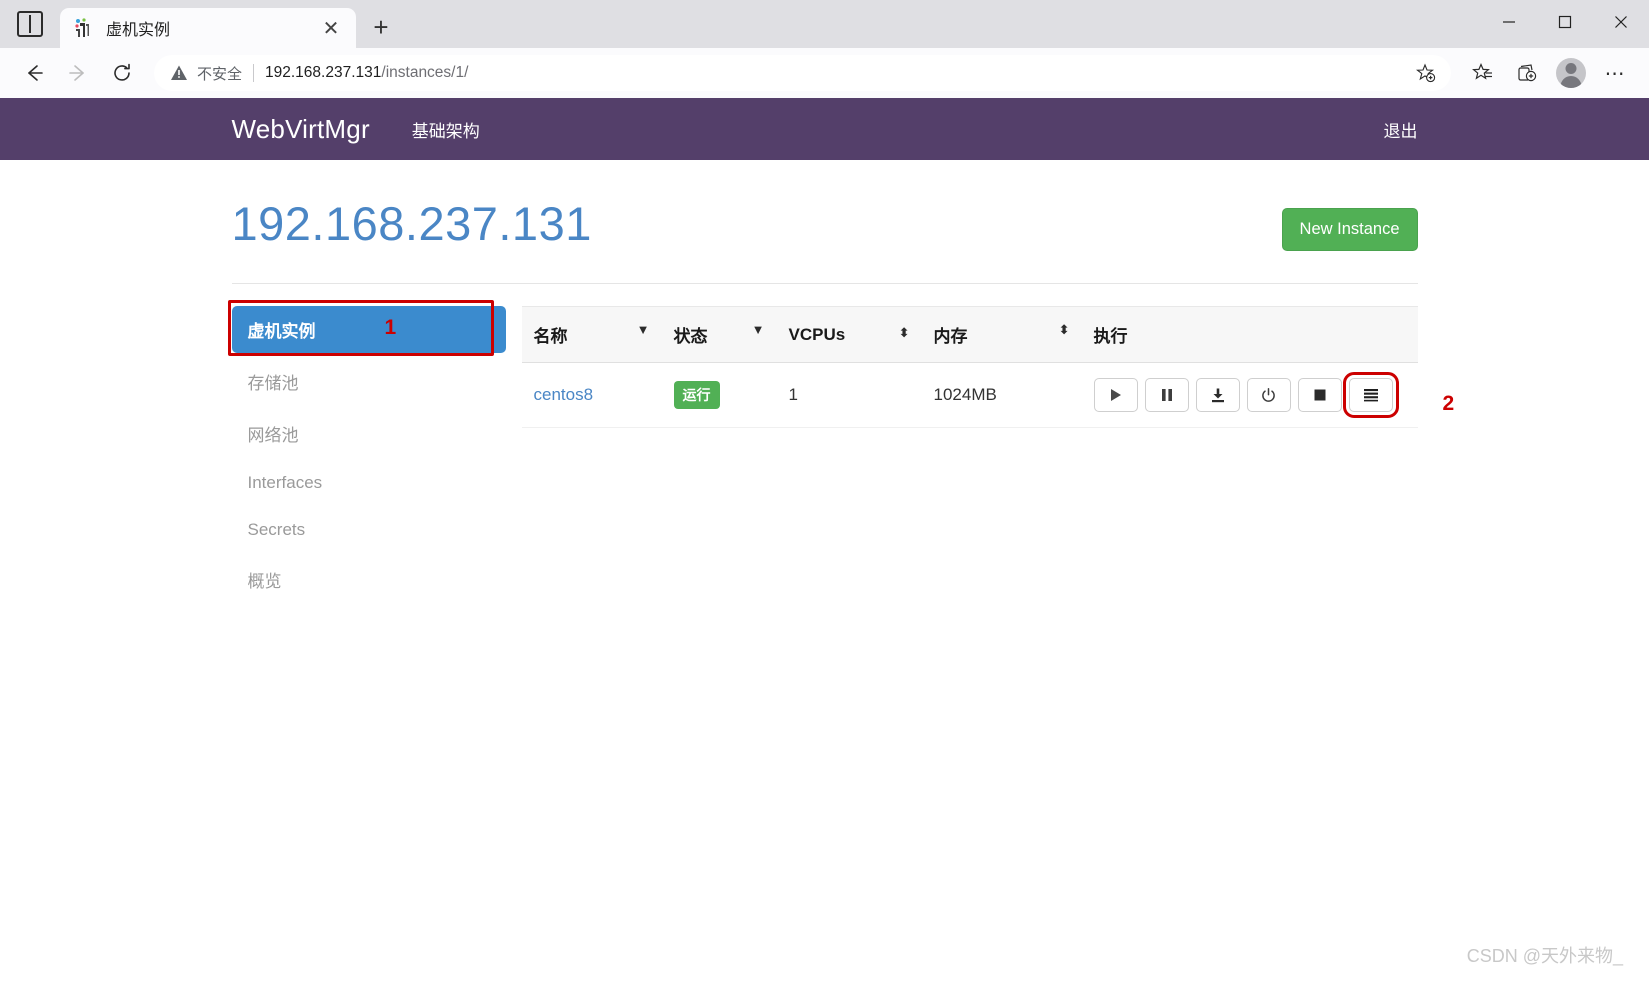 This screenshot has height=986, width=1649. I want to click on favorites-star-icon, so click(1483, 73).